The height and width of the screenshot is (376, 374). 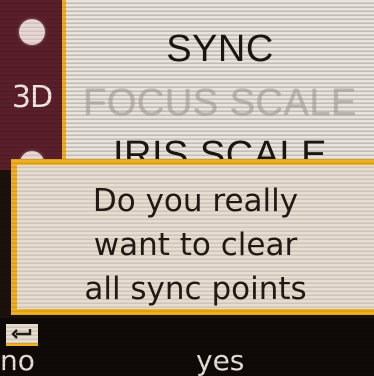 I want to click on dialog-line: Do you really, so click(x=195, y=201).